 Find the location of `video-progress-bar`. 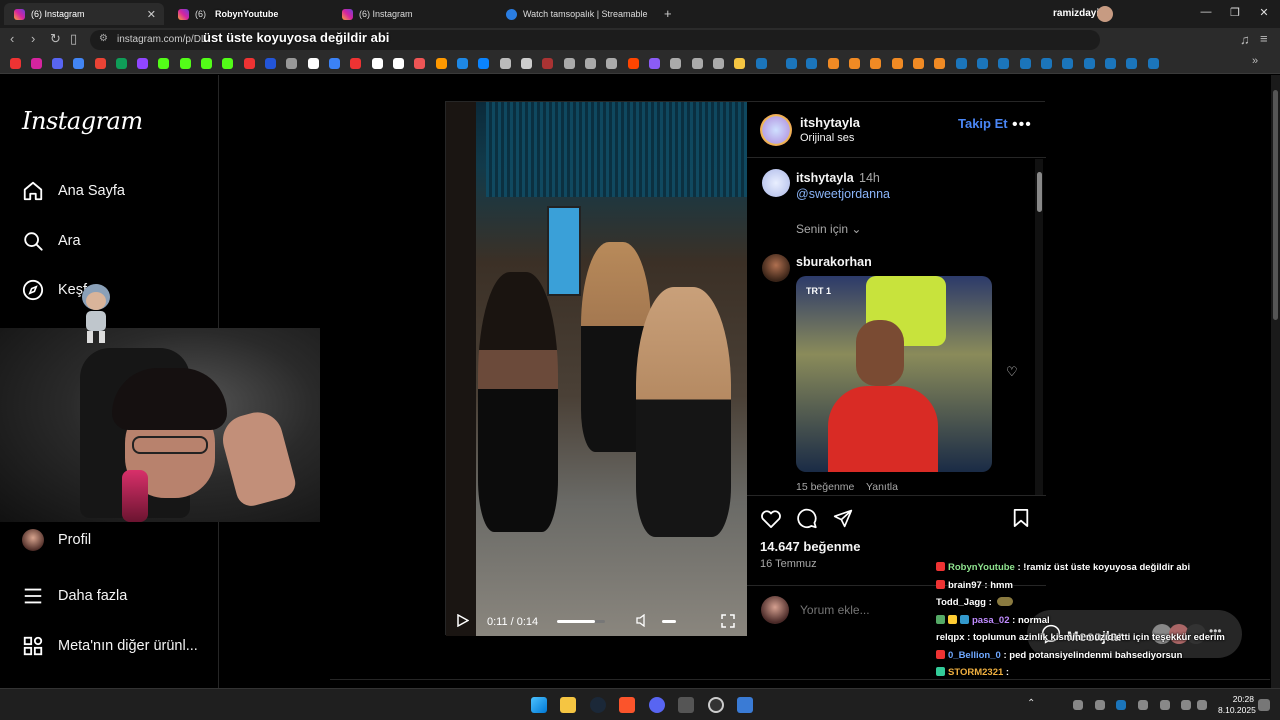

video-progress-bar is located at coordinates (581, 621).